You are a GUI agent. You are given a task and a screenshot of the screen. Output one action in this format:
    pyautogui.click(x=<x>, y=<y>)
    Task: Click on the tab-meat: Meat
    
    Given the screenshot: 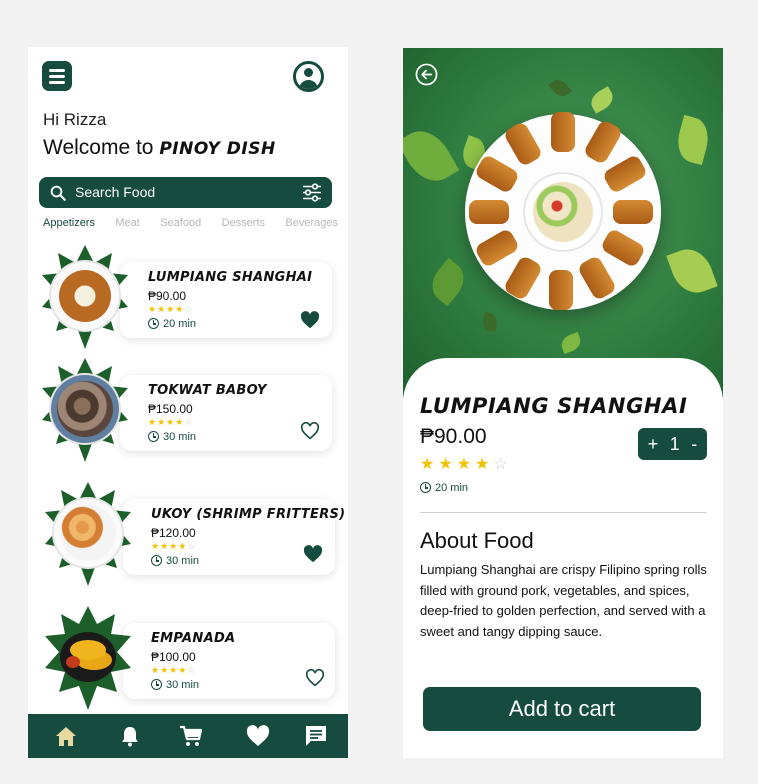 What is the action you would take?
    pyautogui.click(x=127, y=223)
    